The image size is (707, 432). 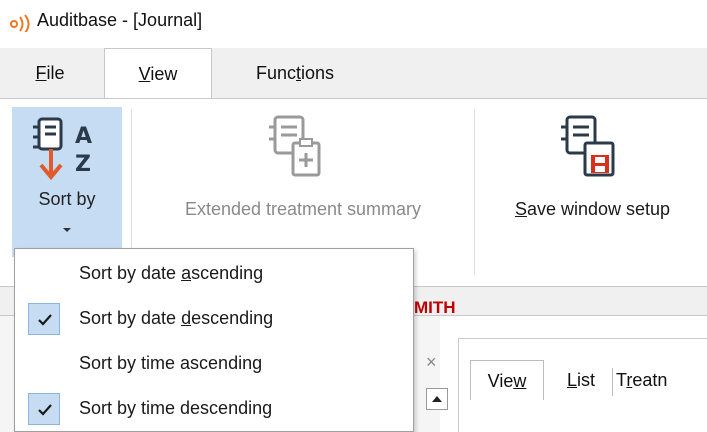 What do you see at coordinates (67, 199) in the screenshot?
I see `sort-by-label: Sort by` at bounding box center [67, 199].